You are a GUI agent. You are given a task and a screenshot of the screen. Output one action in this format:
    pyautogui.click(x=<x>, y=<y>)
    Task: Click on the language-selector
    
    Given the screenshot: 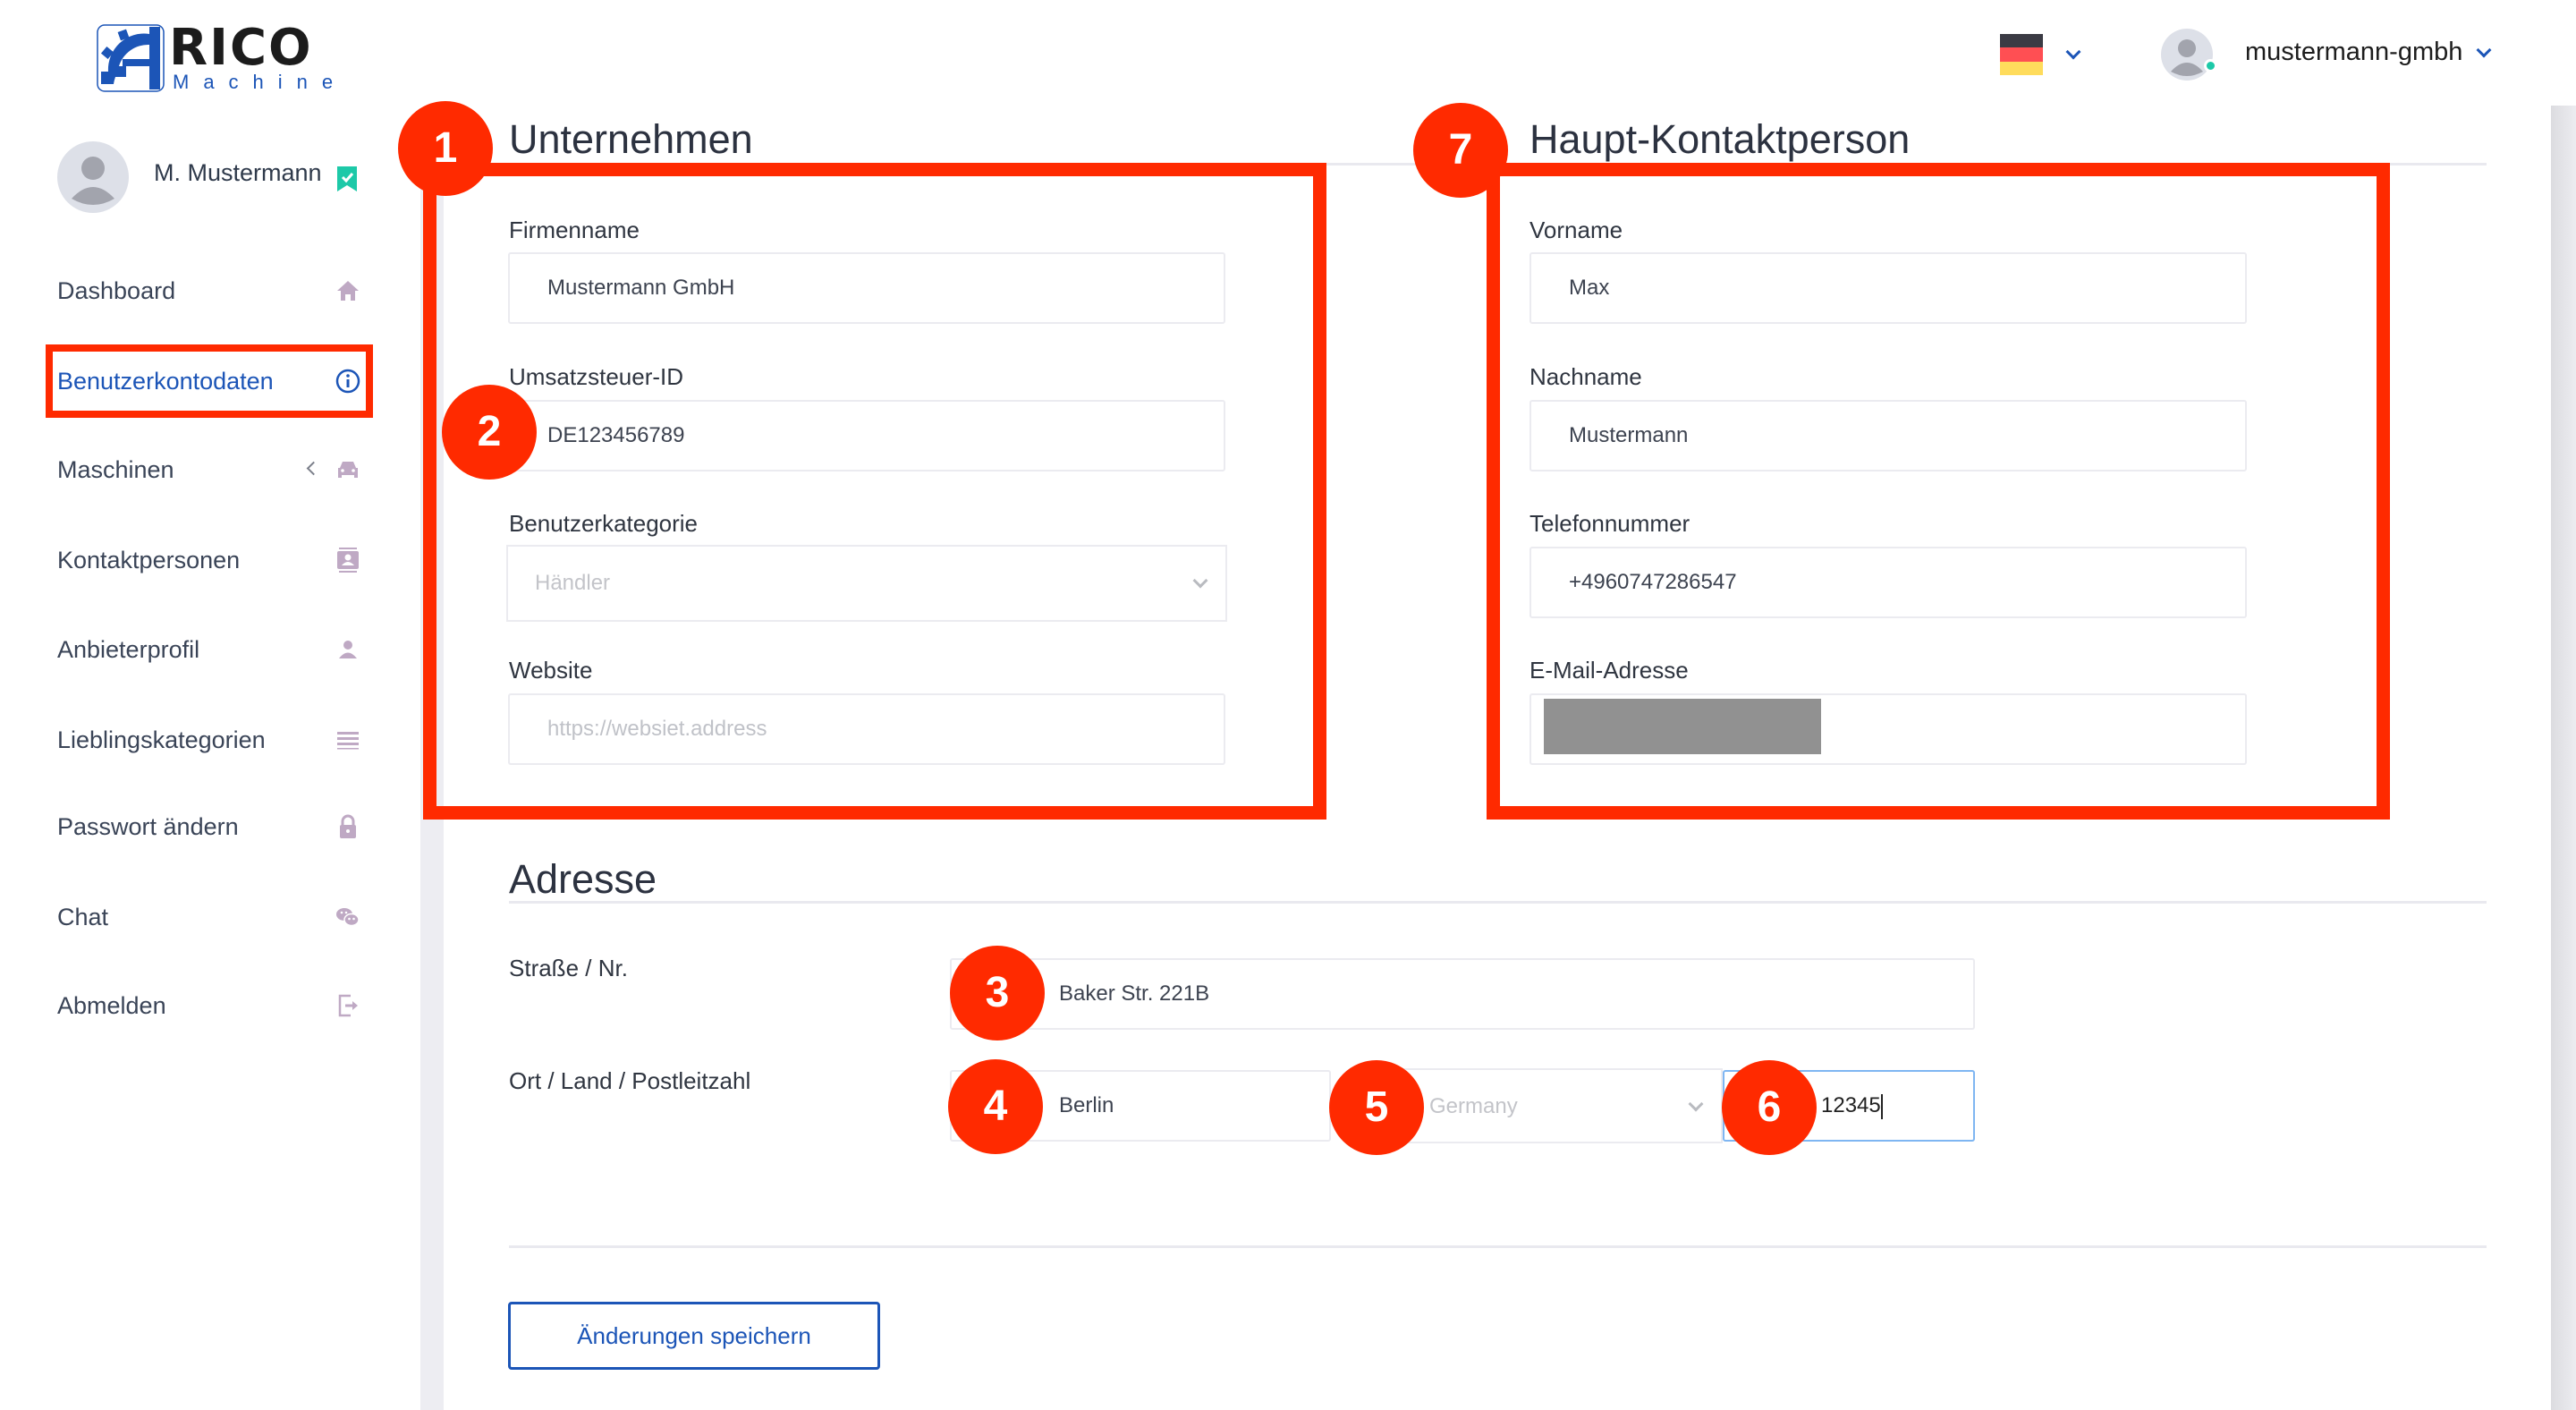 What is the action you would take?
    pyautogui.click(x=2044, y=56)
    